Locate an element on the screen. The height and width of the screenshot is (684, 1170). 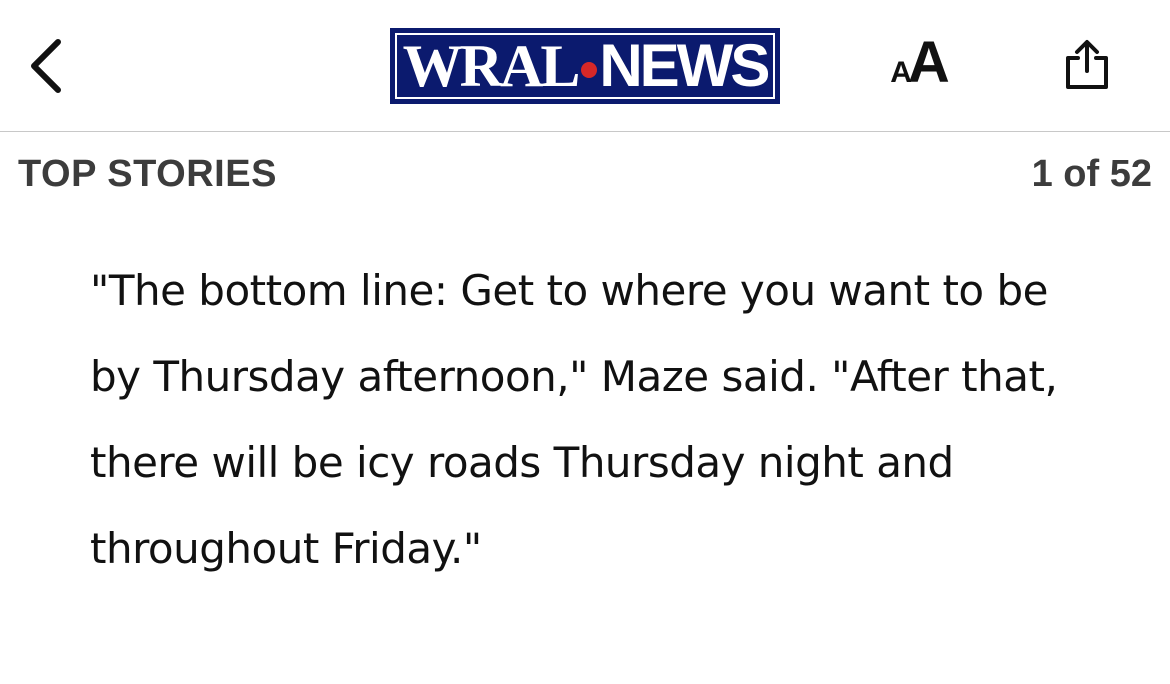
story-counter: 1 of 52 is located at coordinates (1091, 174).